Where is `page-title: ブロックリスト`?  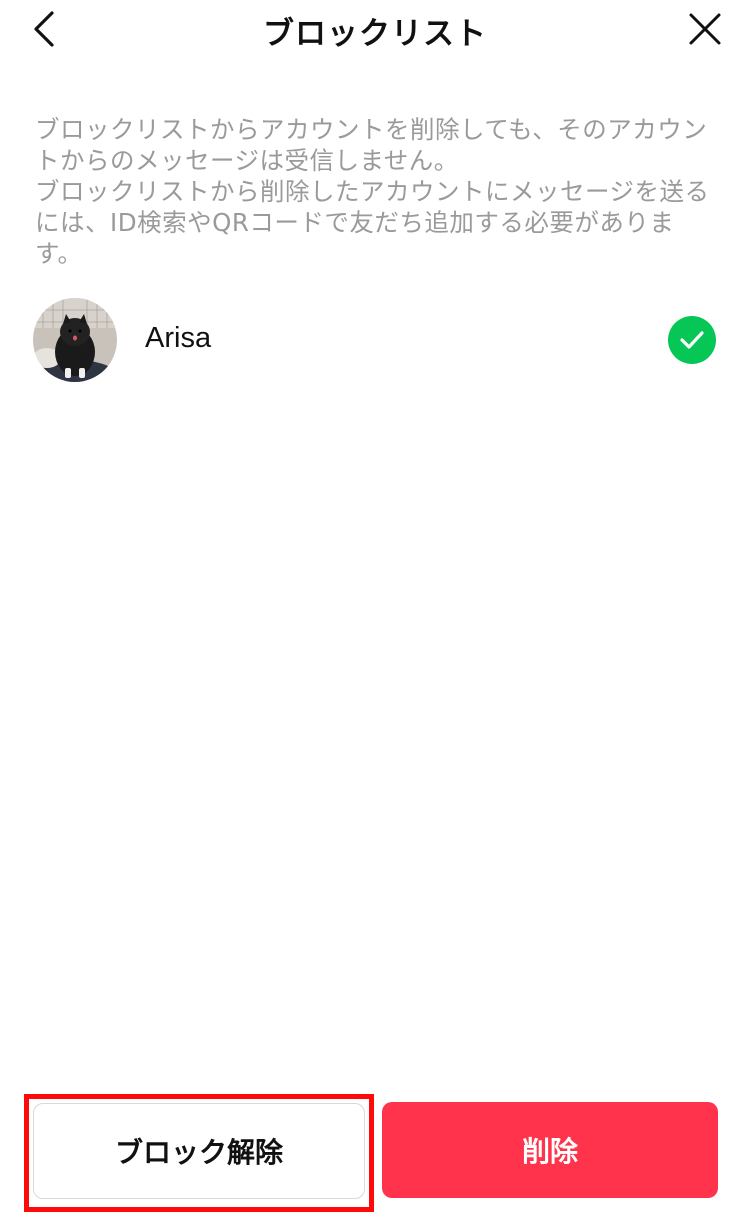
page-title: ブロックリスト is located at coordinates (375, 34).